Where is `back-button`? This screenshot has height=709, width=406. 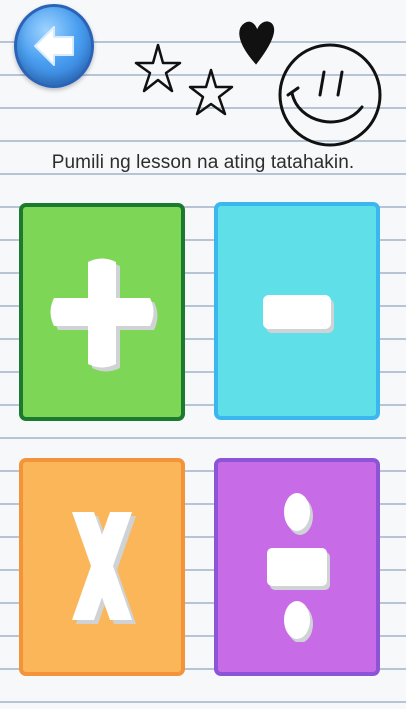 back-button is located at coordinates (54, 46).